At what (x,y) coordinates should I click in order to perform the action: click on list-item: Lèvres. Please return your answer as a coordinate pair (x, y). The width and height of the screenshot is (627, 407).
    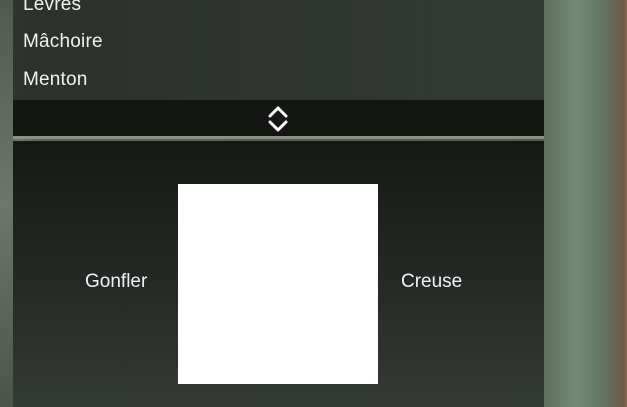
    Looking at the image, I should click on (52, 8).